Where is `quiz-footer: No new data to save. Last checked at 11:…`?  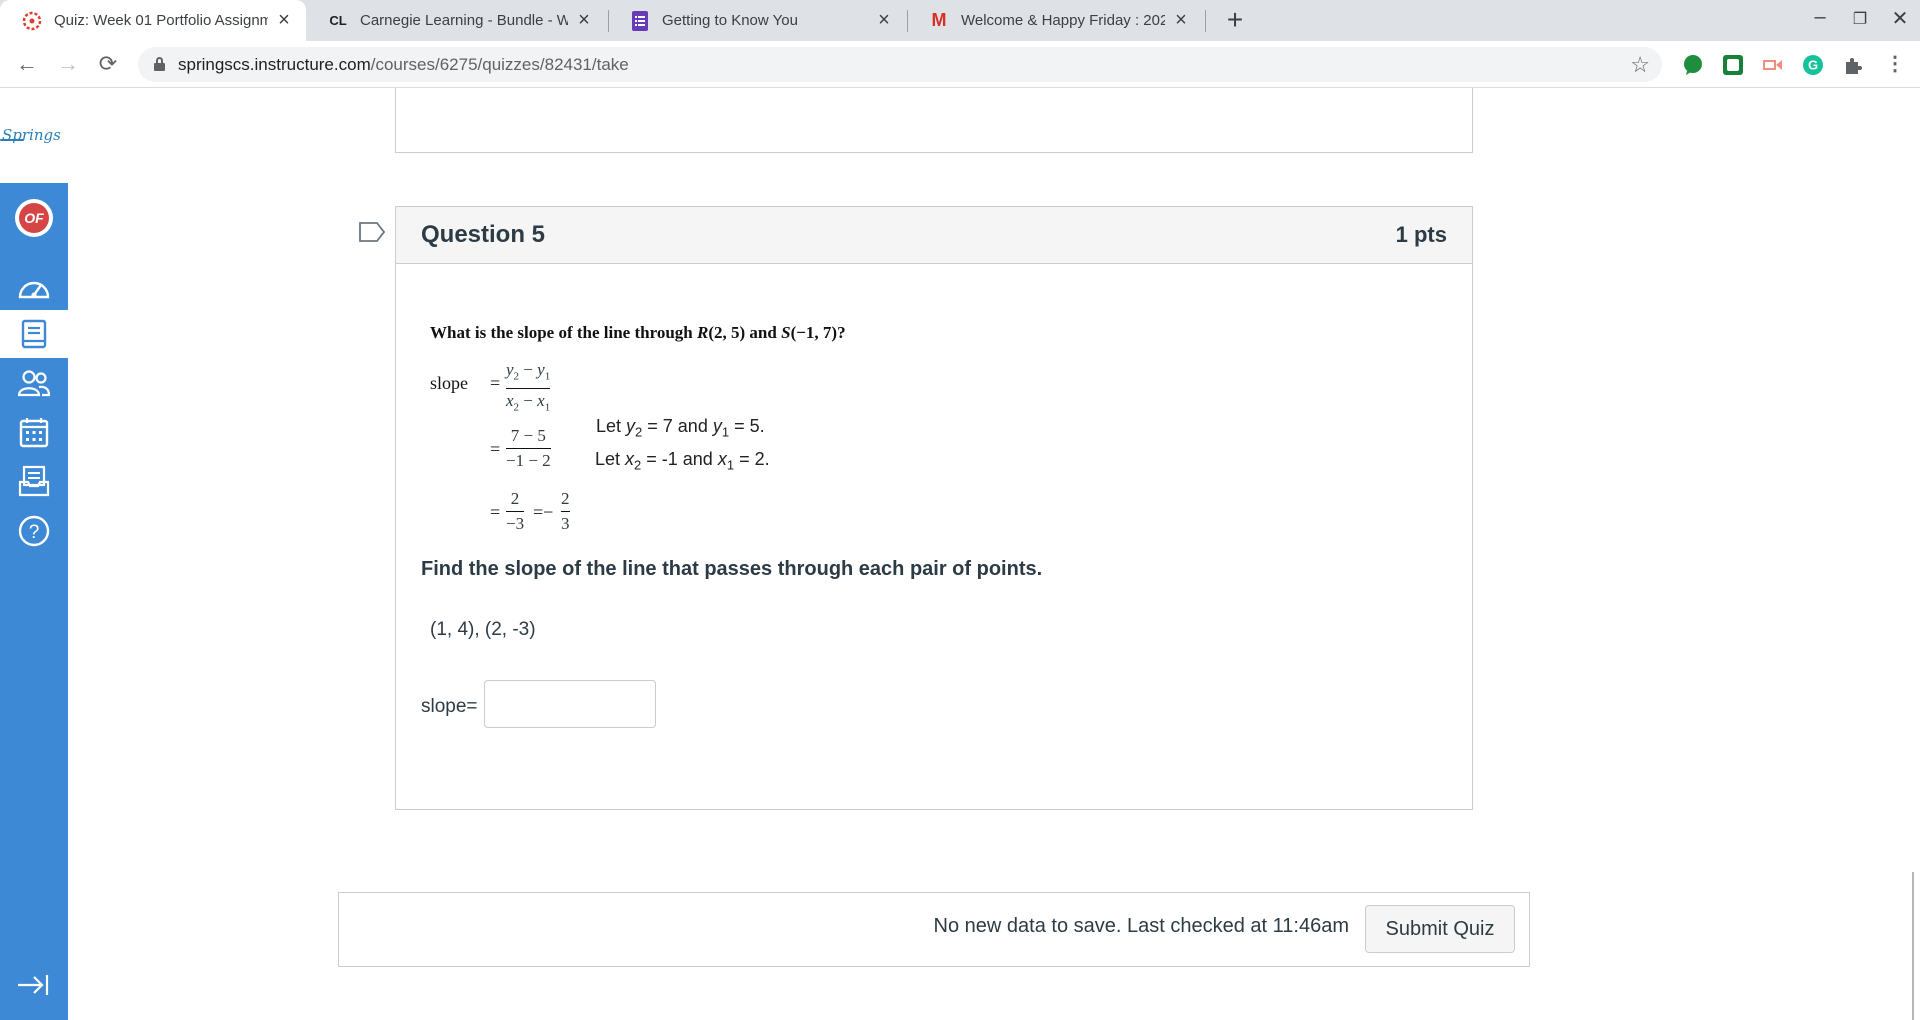 quiz-footer: No new data to save. Last checked at 11:… is located at coordinates (934, 929).